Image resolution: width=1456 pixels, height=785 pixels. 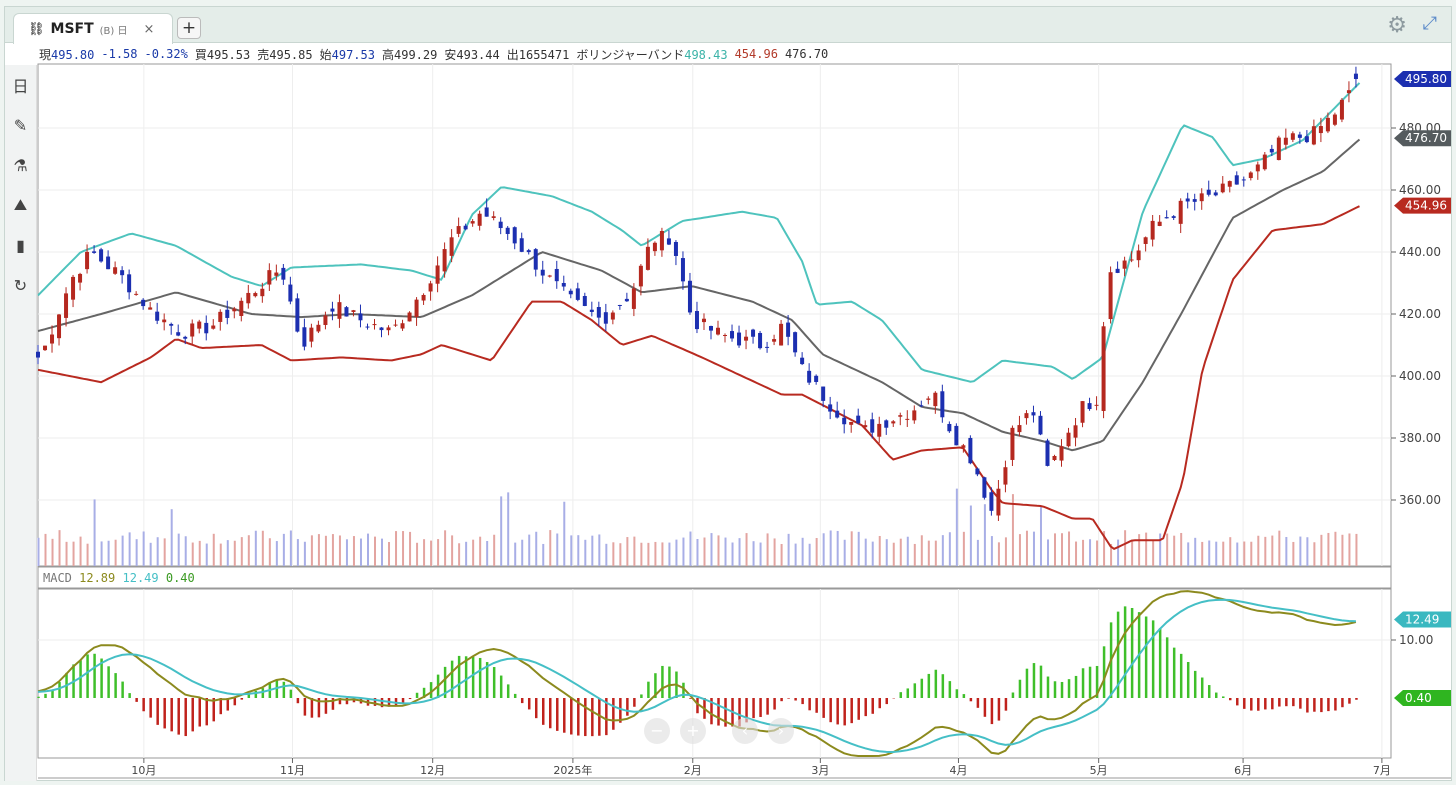 What do you see at coordinates (432, 770) in the screenshot?
I see `x-tick-label: 12月` at bounding box center [432, 770].